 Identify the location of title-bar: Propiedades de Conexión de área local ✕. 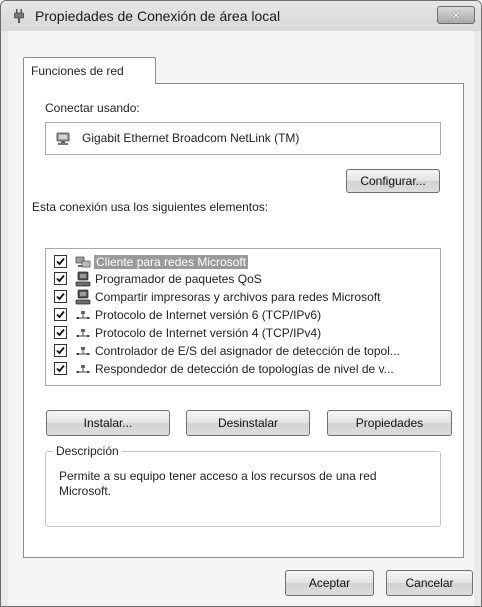
(241, 16).